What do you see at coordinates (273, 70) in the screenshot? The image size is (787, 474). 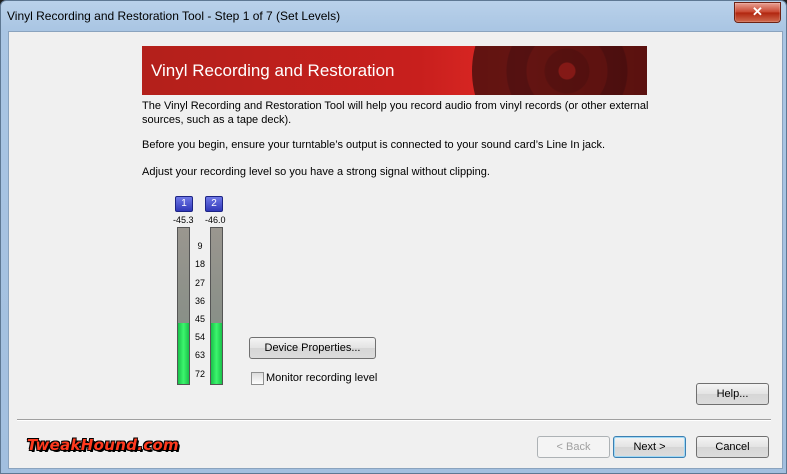 I see `banner-title: Vinyl Recording and Restoration` at bounding box center [273, 70].